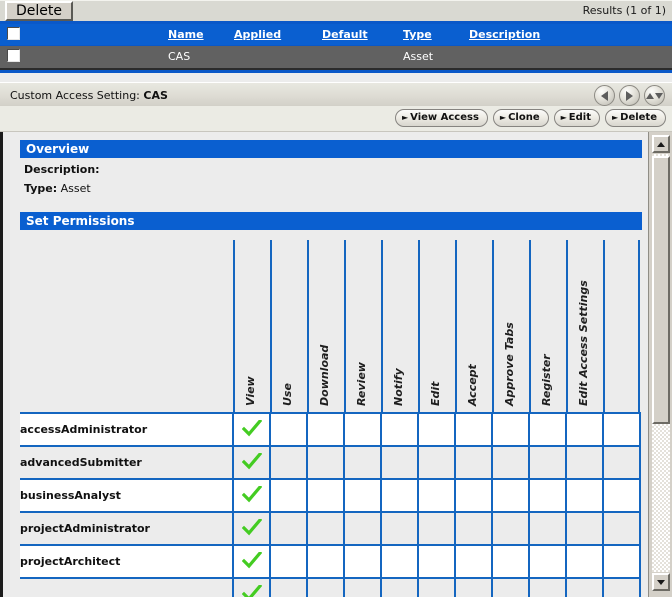 This screenshot has height=597, width=672. I want to click on row-select-checkbox, so click(13, 55).